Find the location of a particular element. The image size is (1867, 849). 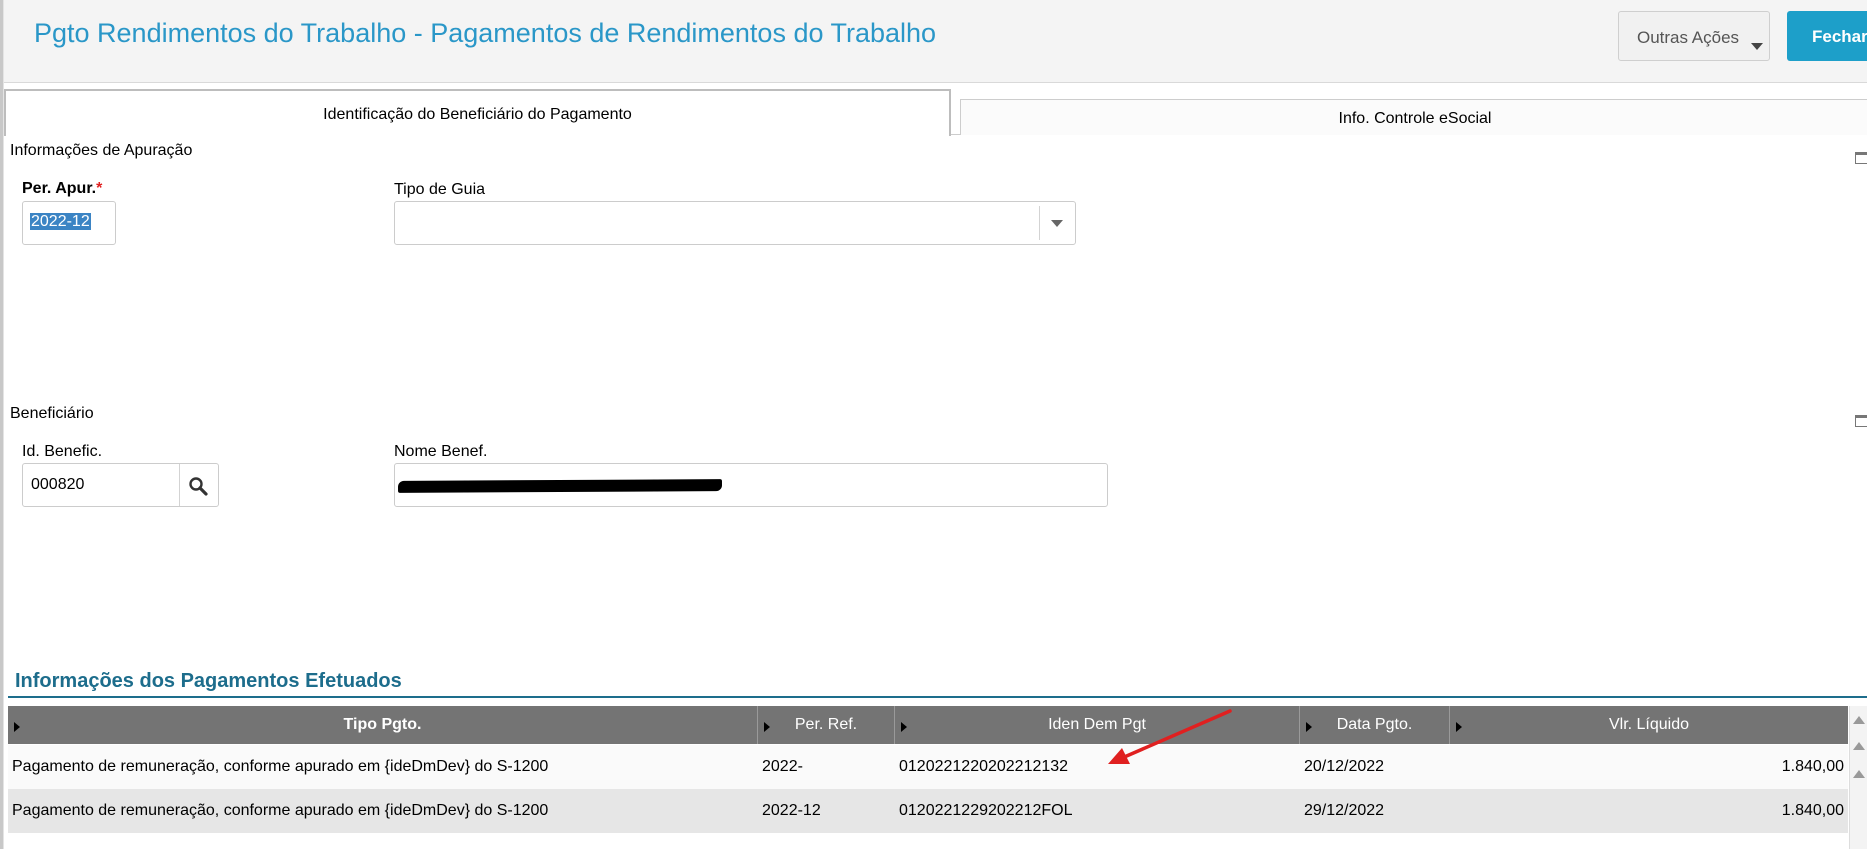

other-actions-label: Outras Ações is located at coordinates (1688, 37).